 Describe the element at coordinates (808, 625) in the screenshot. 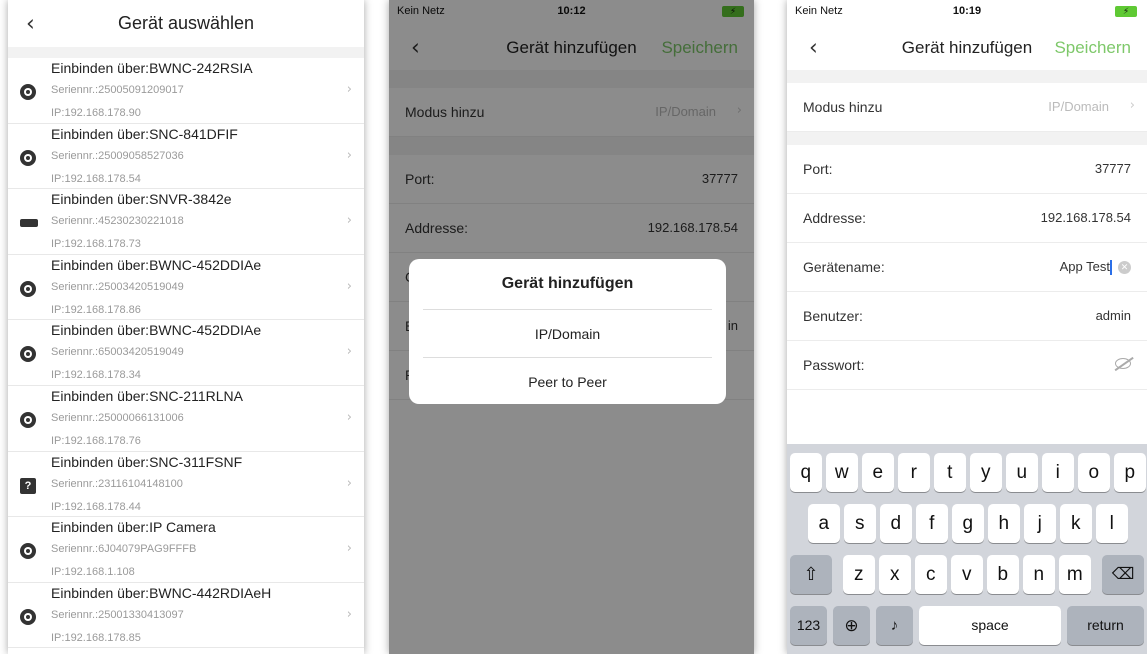

I see `numbers-key: 123` at that location.